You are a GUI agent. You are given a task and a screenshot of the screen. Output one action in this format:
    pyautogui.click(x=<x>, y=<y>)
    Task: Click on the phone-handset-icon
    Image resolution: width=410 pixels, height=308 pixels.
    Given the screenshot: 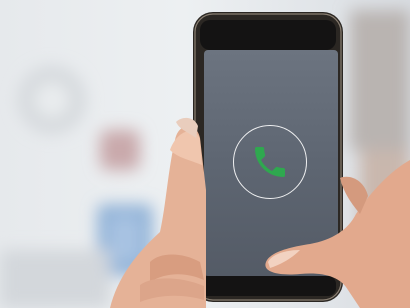 What is the action you would take?
    pyautogui.click(x=270, y=162)
    